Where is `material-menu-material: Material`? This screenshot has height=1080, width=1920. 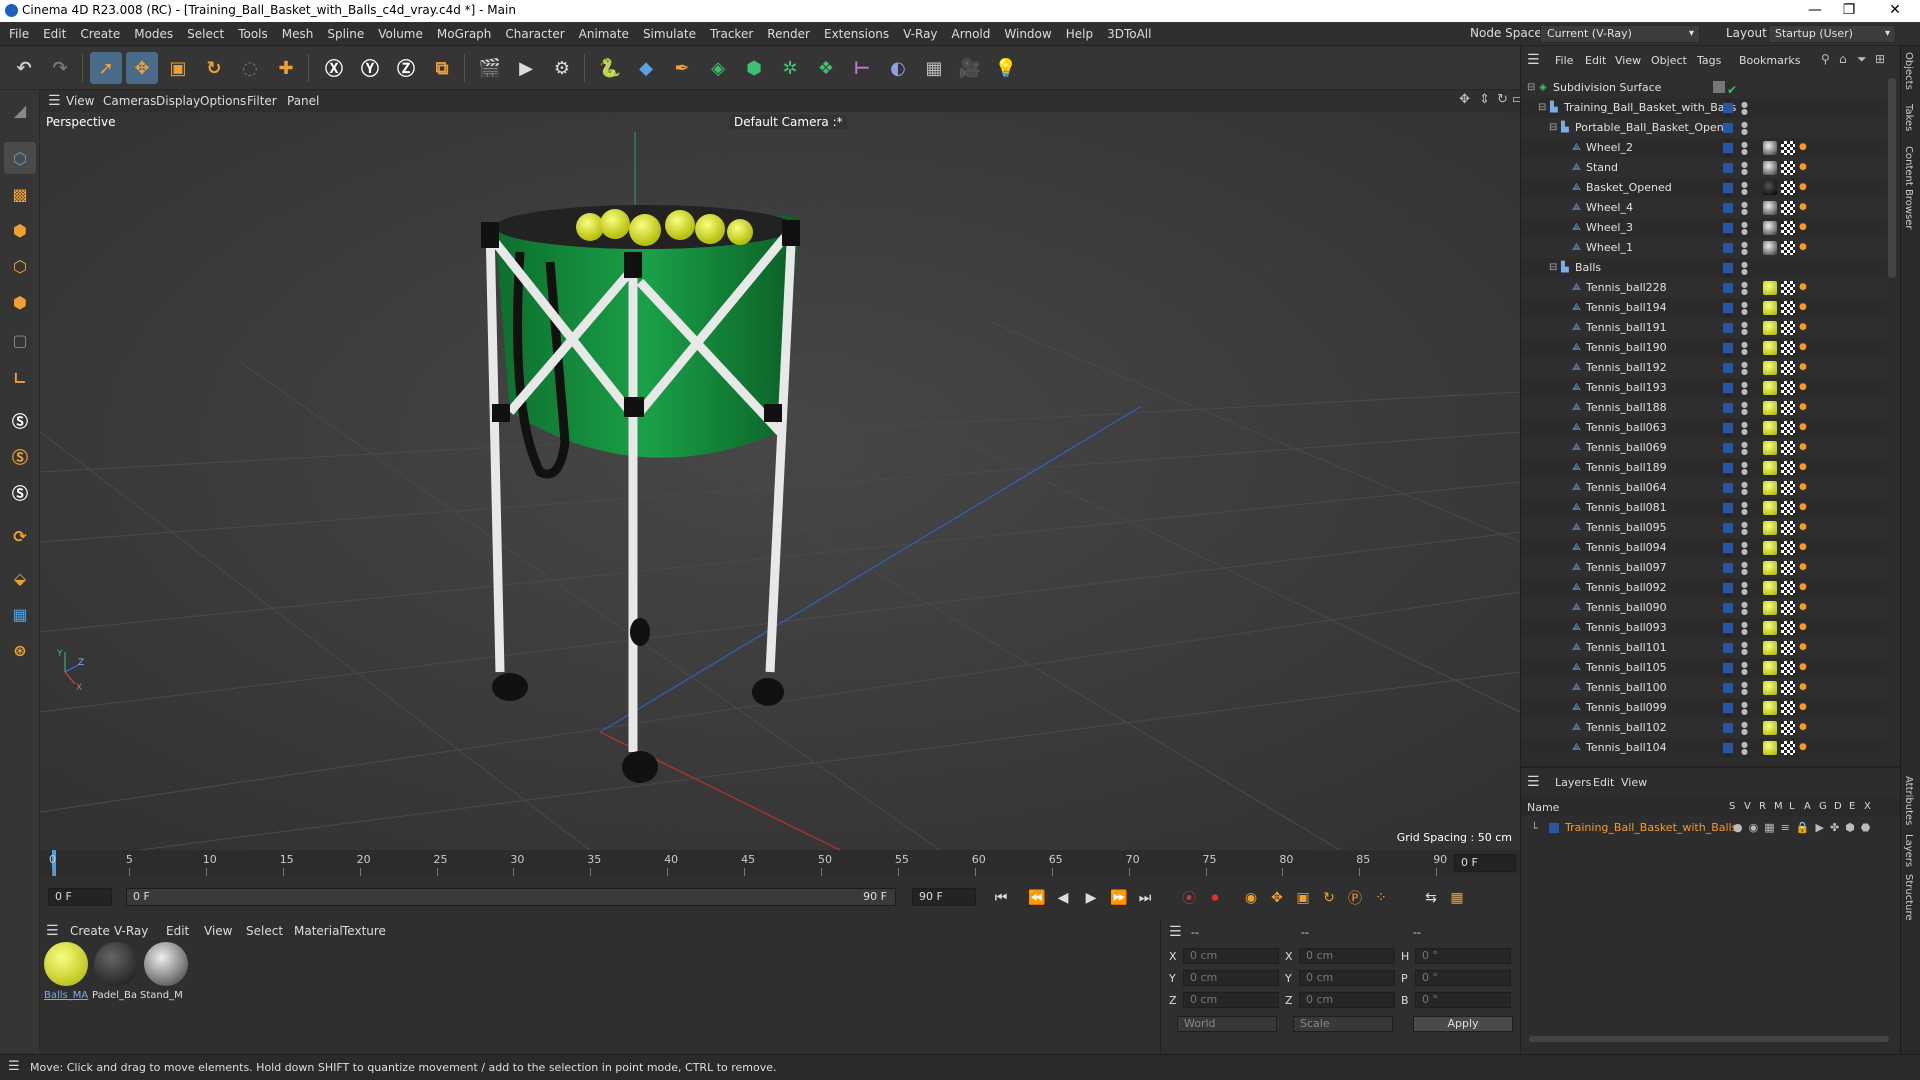 material-menu-material: Material is located at coordinates (318, 931).